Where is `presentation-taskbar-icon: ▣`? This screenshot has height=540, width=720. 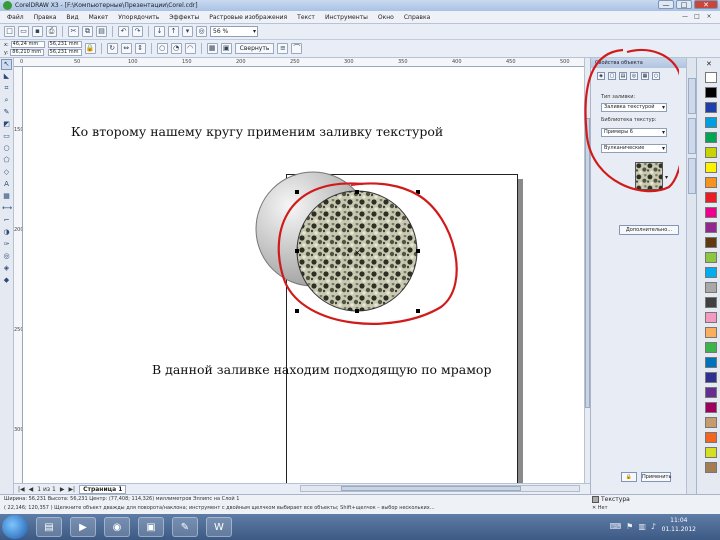
presentation-taskbar-icon: ▣ is located at coordinates (151, 527).